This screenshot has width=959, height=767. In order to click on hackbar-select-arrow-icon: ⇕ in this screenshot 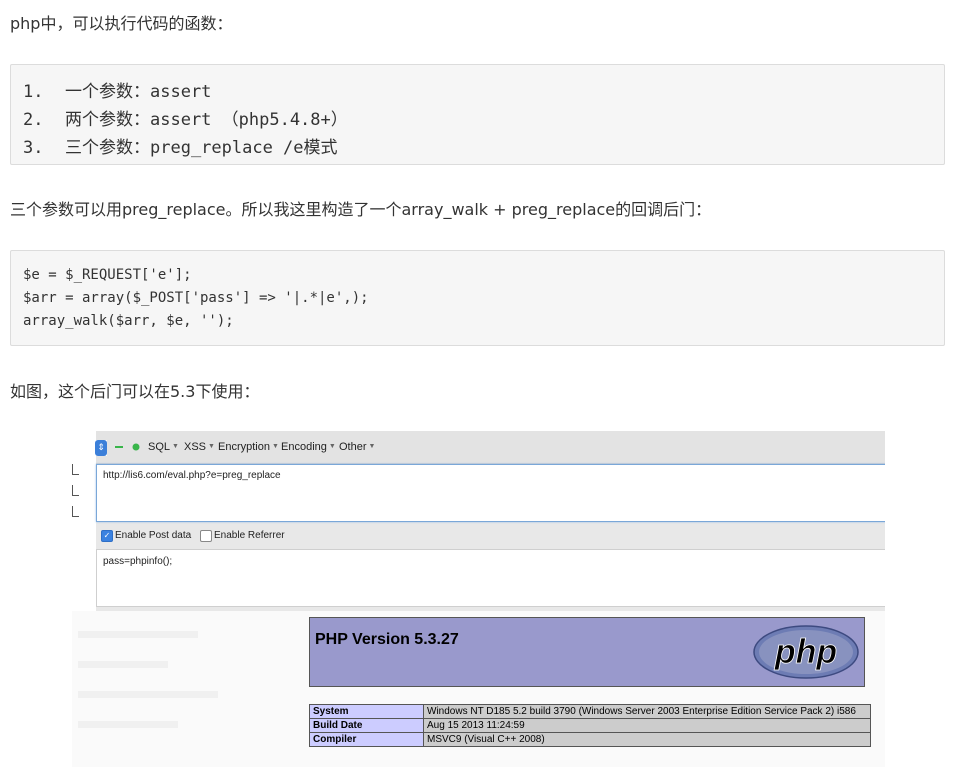, I will do `click(101, 448)`.